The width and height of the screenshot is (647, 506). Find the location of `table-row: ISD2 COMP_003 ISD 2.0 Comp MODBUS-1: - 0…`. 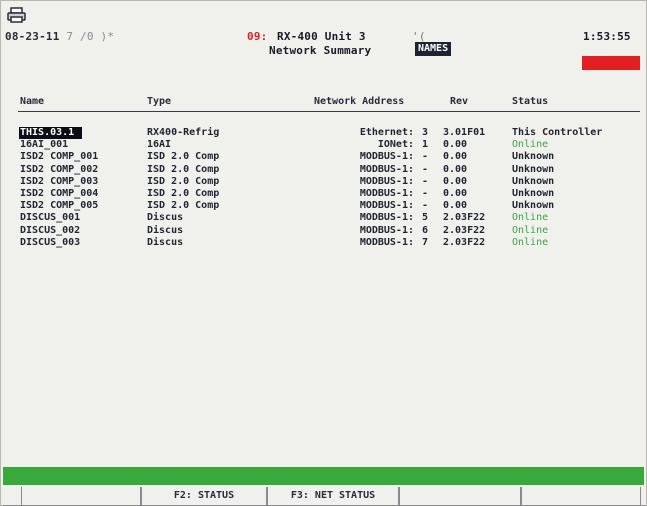

table-row: ISD2 COMP_003 ISD 2.0 Comp MODBUS-1: - 0… is located at coordinates (332, 182).